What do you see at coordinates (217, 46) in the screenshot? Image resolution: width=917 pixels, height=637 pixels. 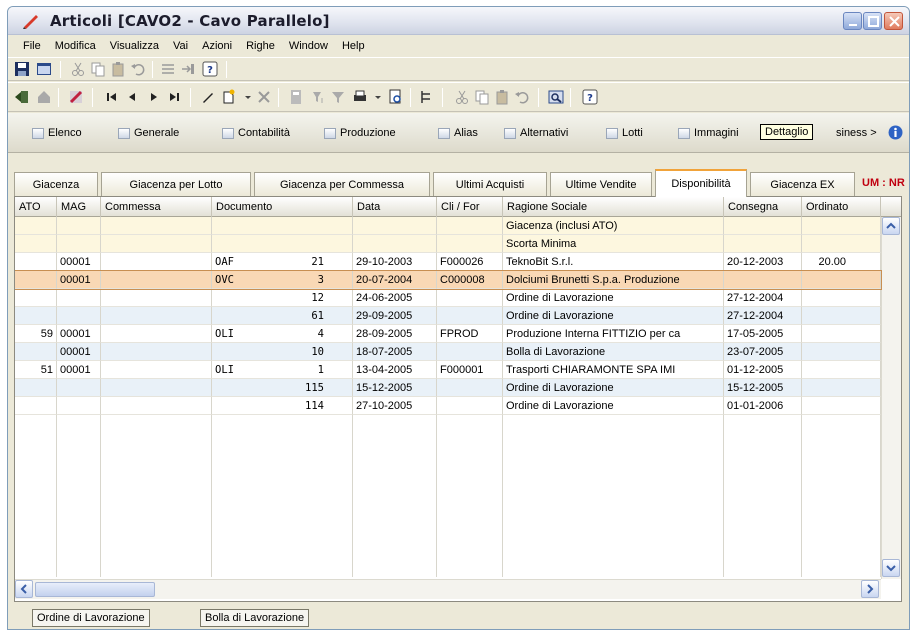 I see `menu-azioni: Azioni` at bounding box center [217, 46].